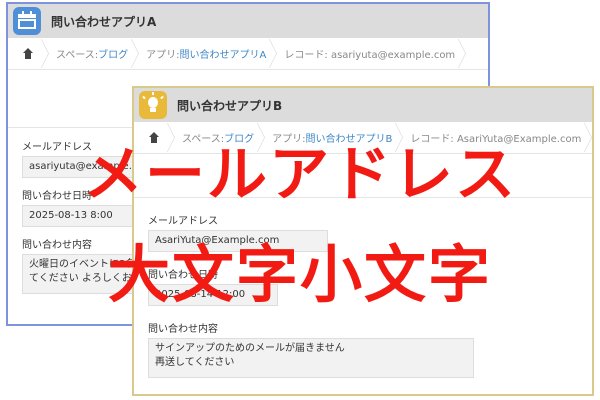 This screenshot has height=400, width=600. Describe the element at coordinates (183, 329) in the screenshot. I see `inquiry-label: 問い合わせ内容` at that location.